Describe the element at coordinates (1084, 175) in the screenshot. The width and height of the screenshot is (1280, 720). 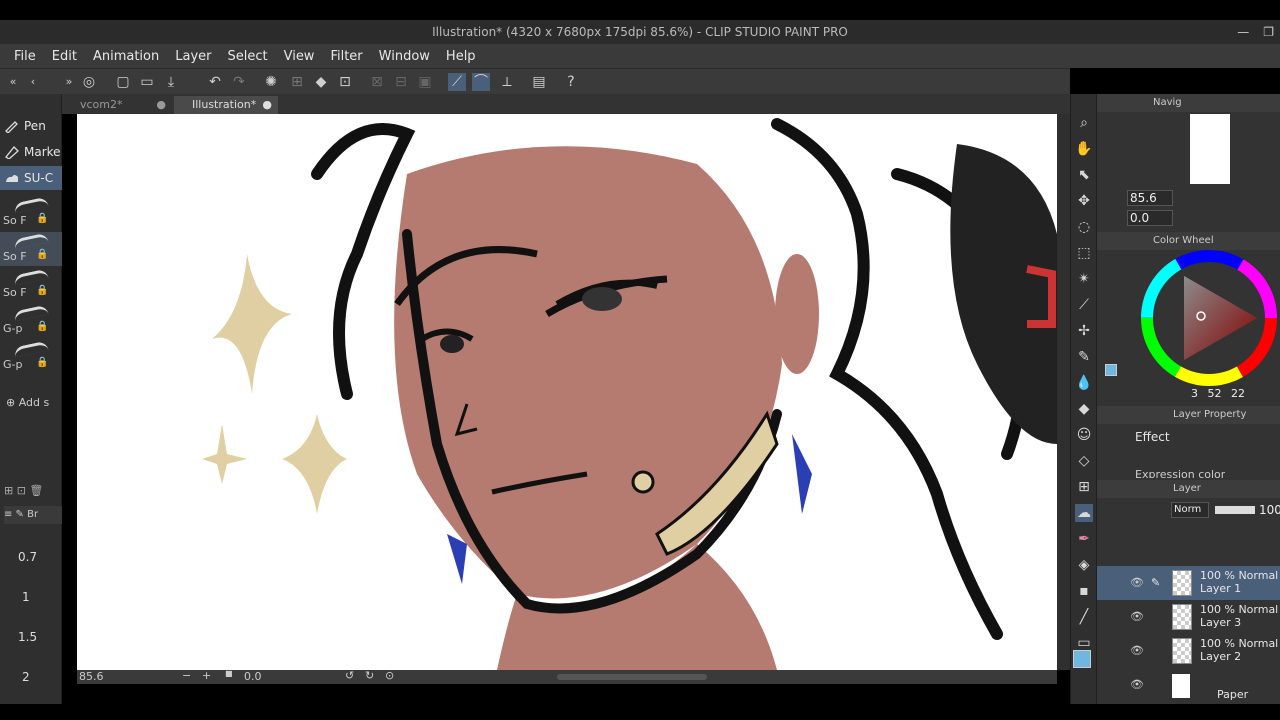
I see `operation-icon: ⬉` at that location.